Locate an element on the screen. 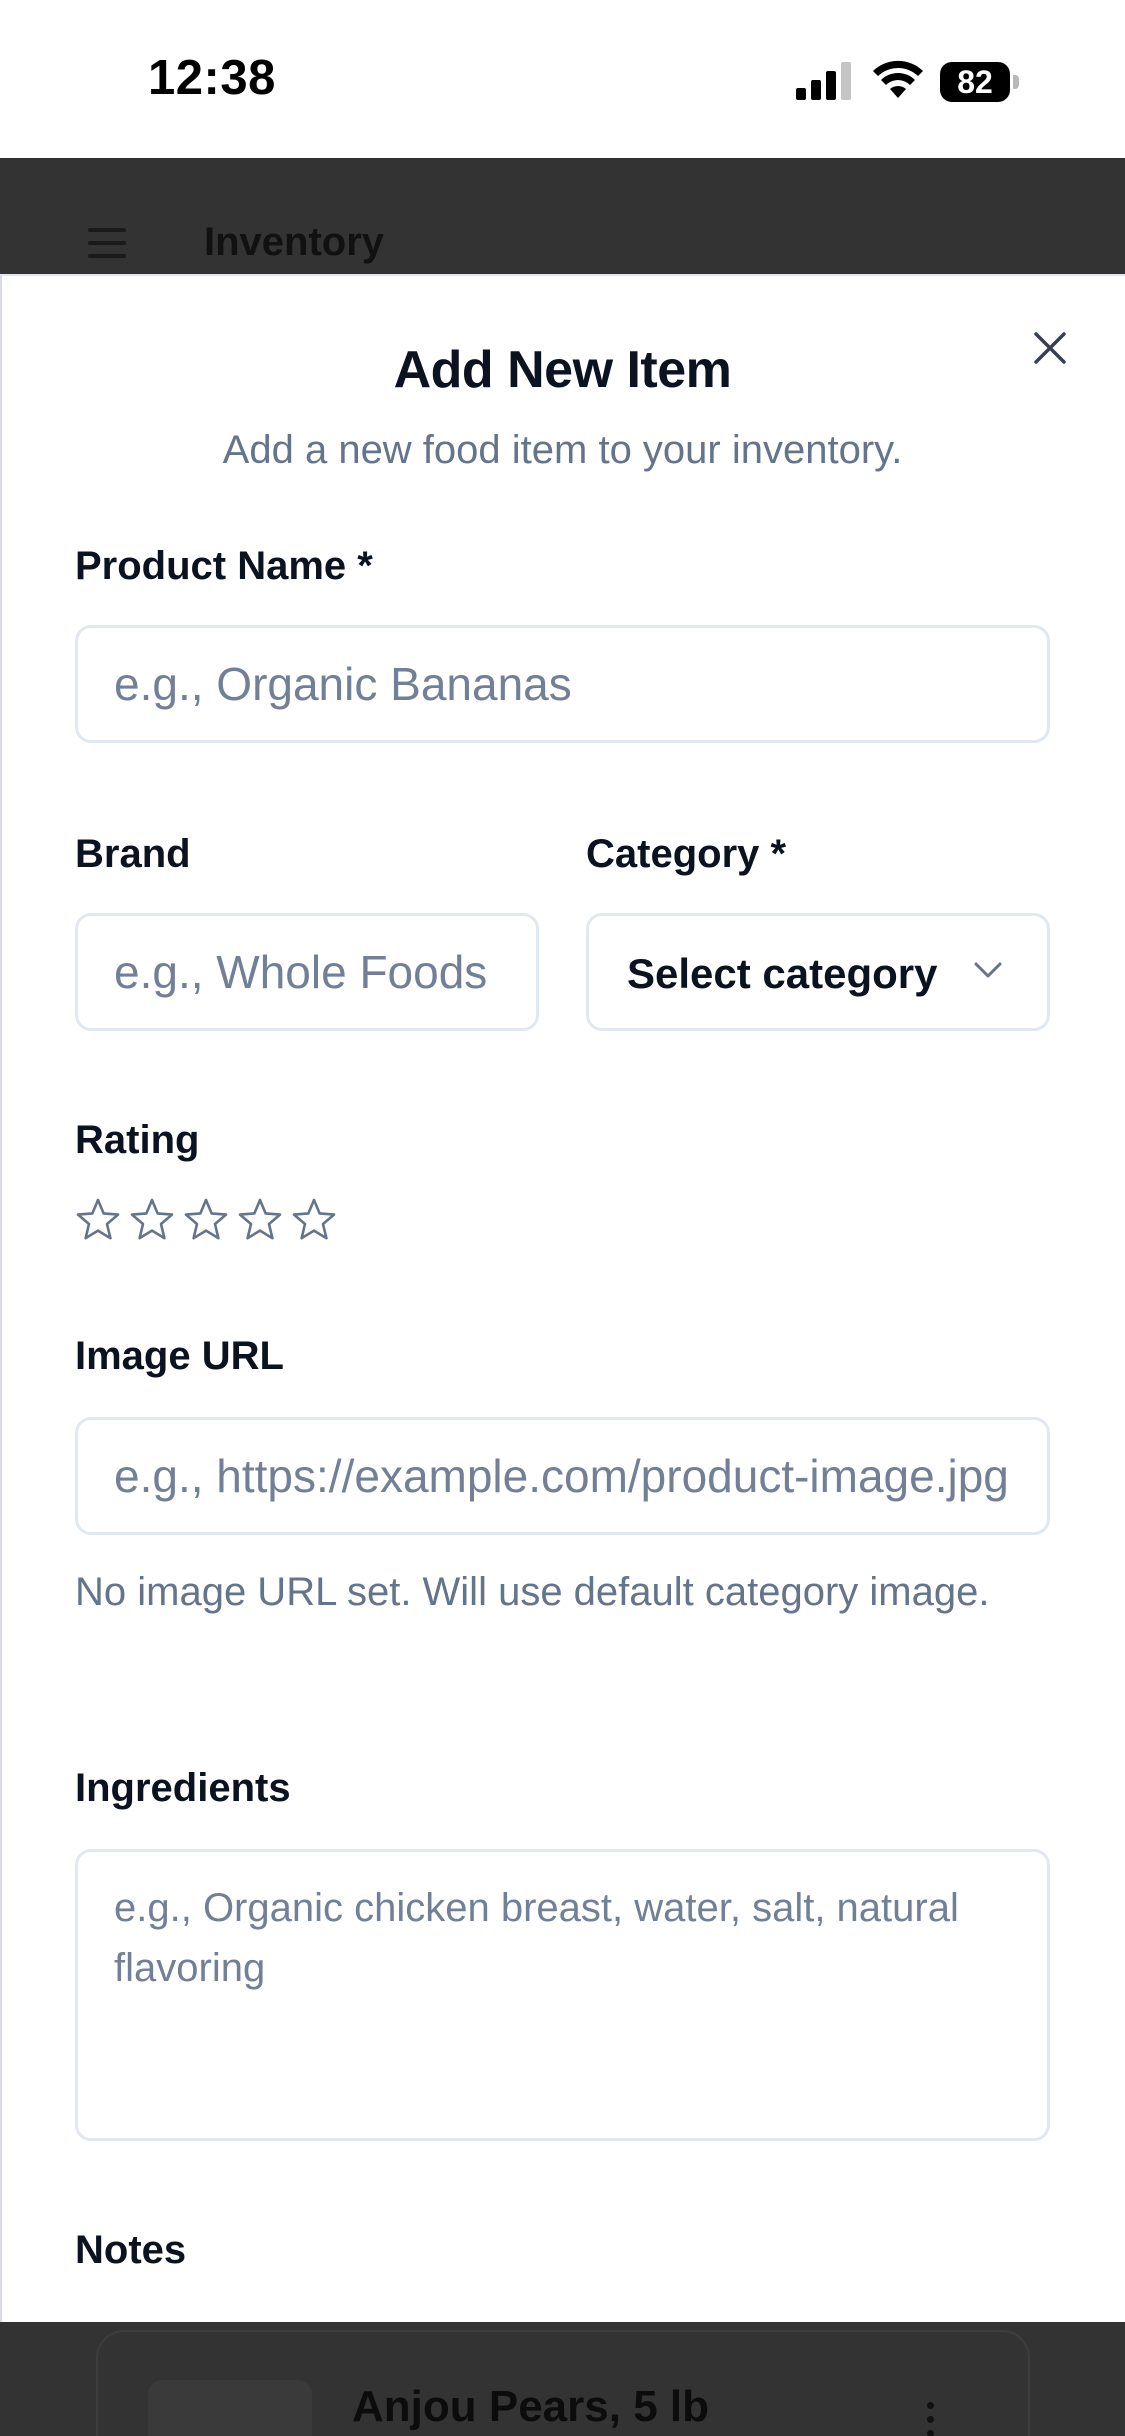 The height and width of the screenshot is (2436, 1125). brand-input is located at coordinates (307, 972).